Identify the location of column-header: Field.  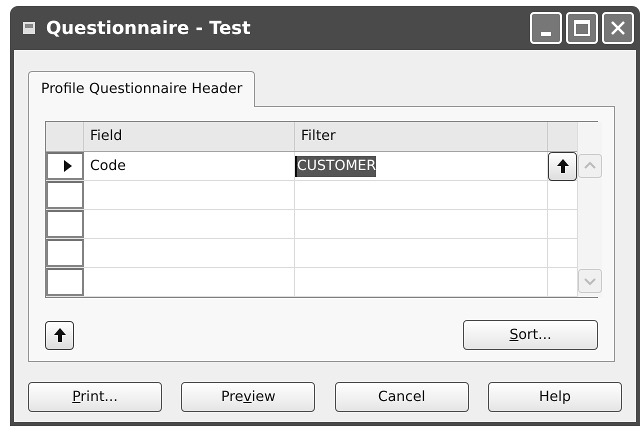
(189, 136).